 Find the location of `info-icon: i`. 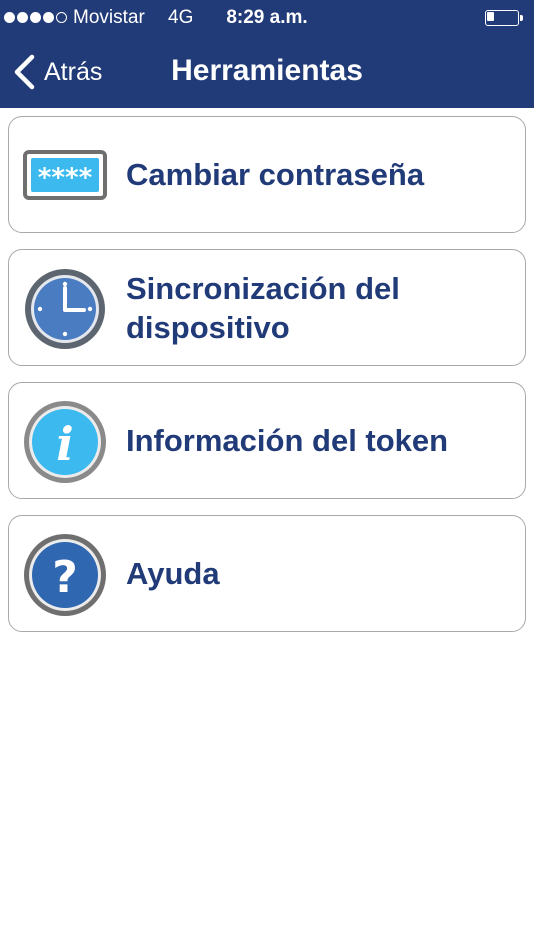

info-icon: i is located at coordinates (65, 442).